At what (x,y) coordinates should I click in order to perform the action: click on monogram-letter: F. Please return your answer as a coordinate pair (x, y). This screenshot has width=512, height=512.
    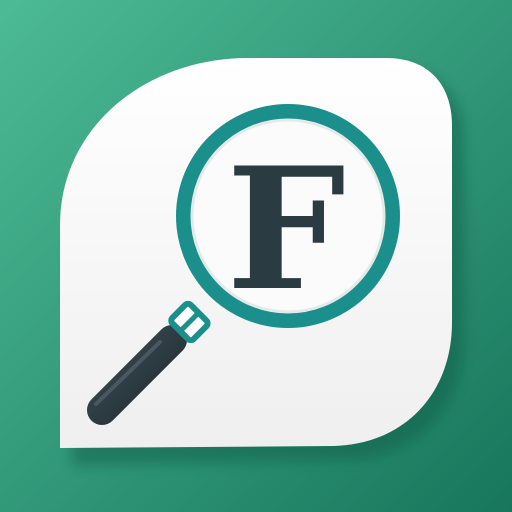
    Looking at the image, I should click on (285, 229).